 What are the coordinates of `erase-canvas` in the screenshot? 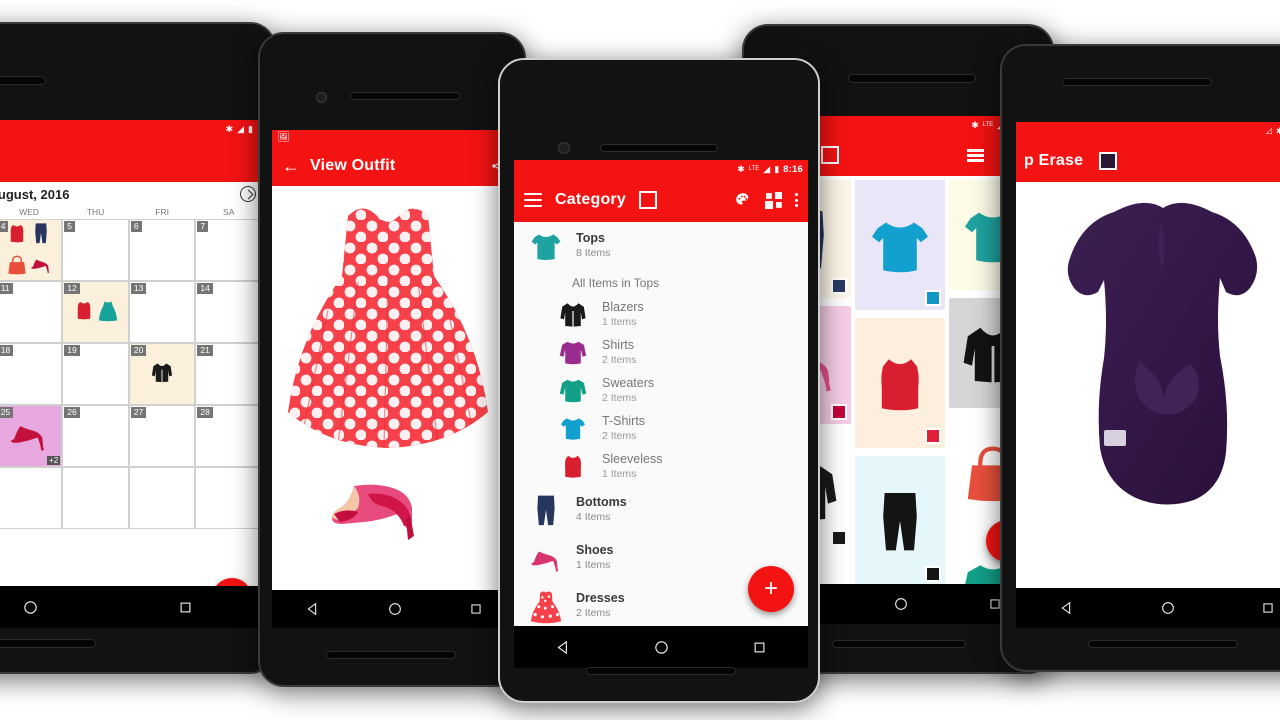 It's located at (1148, 405).